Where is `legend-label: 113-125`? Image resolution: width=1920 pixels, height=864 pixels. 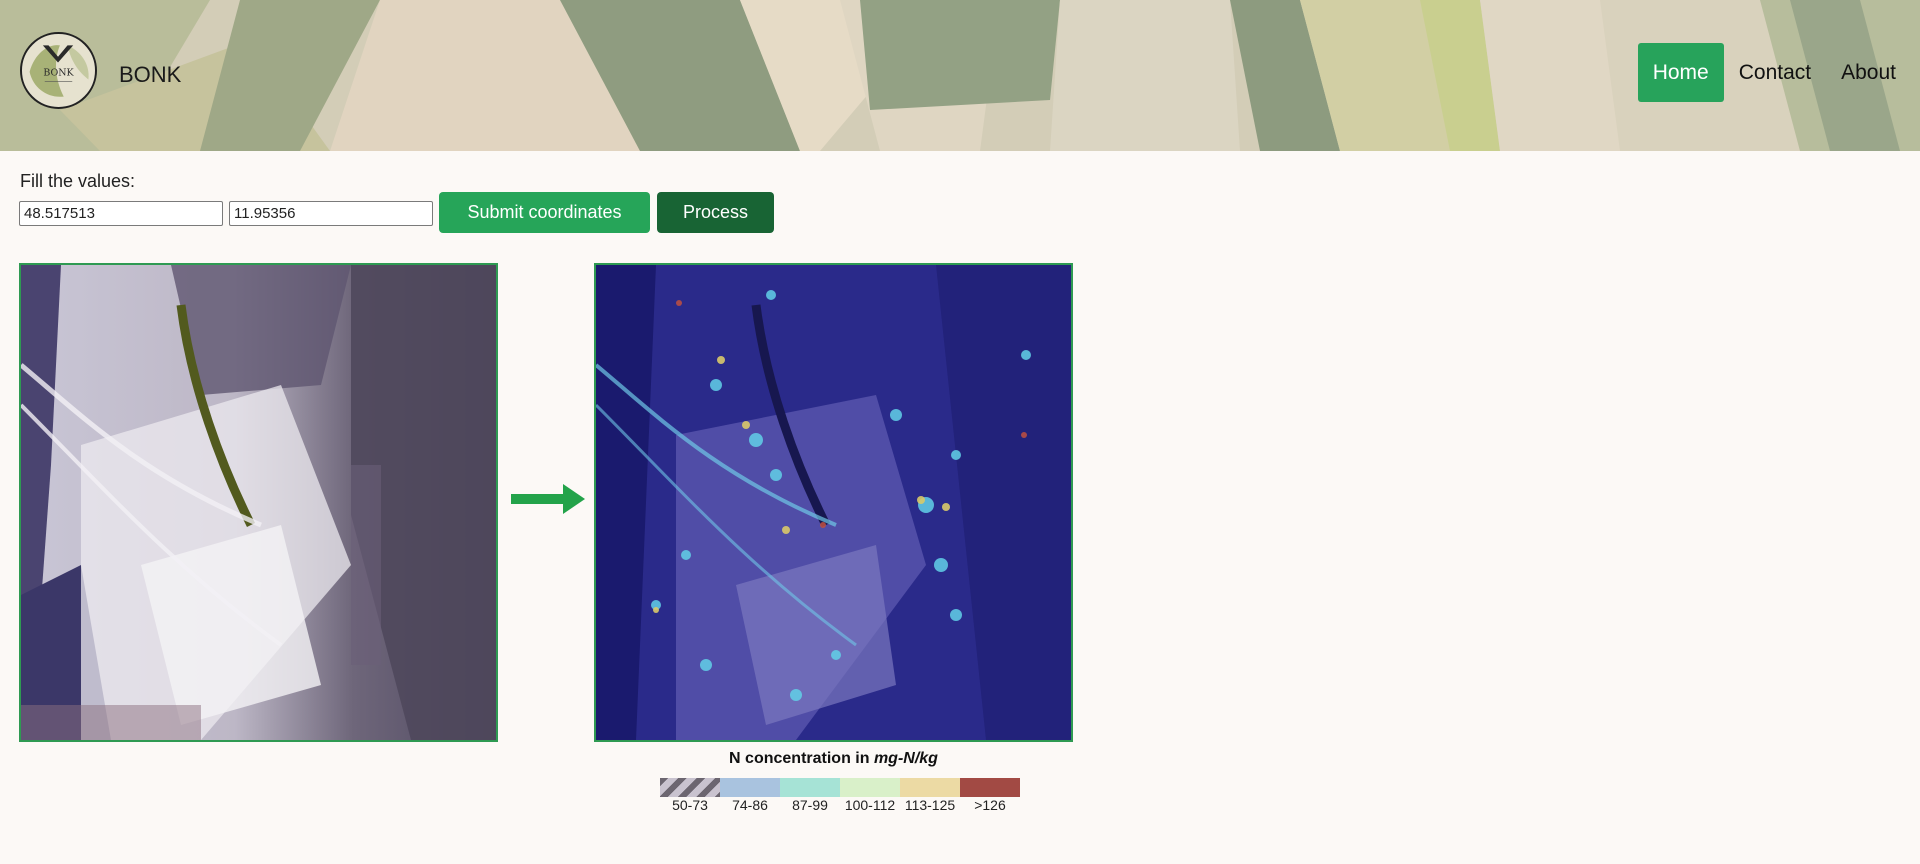 legend-label: 113-125 is located at coordinates (930, 805).